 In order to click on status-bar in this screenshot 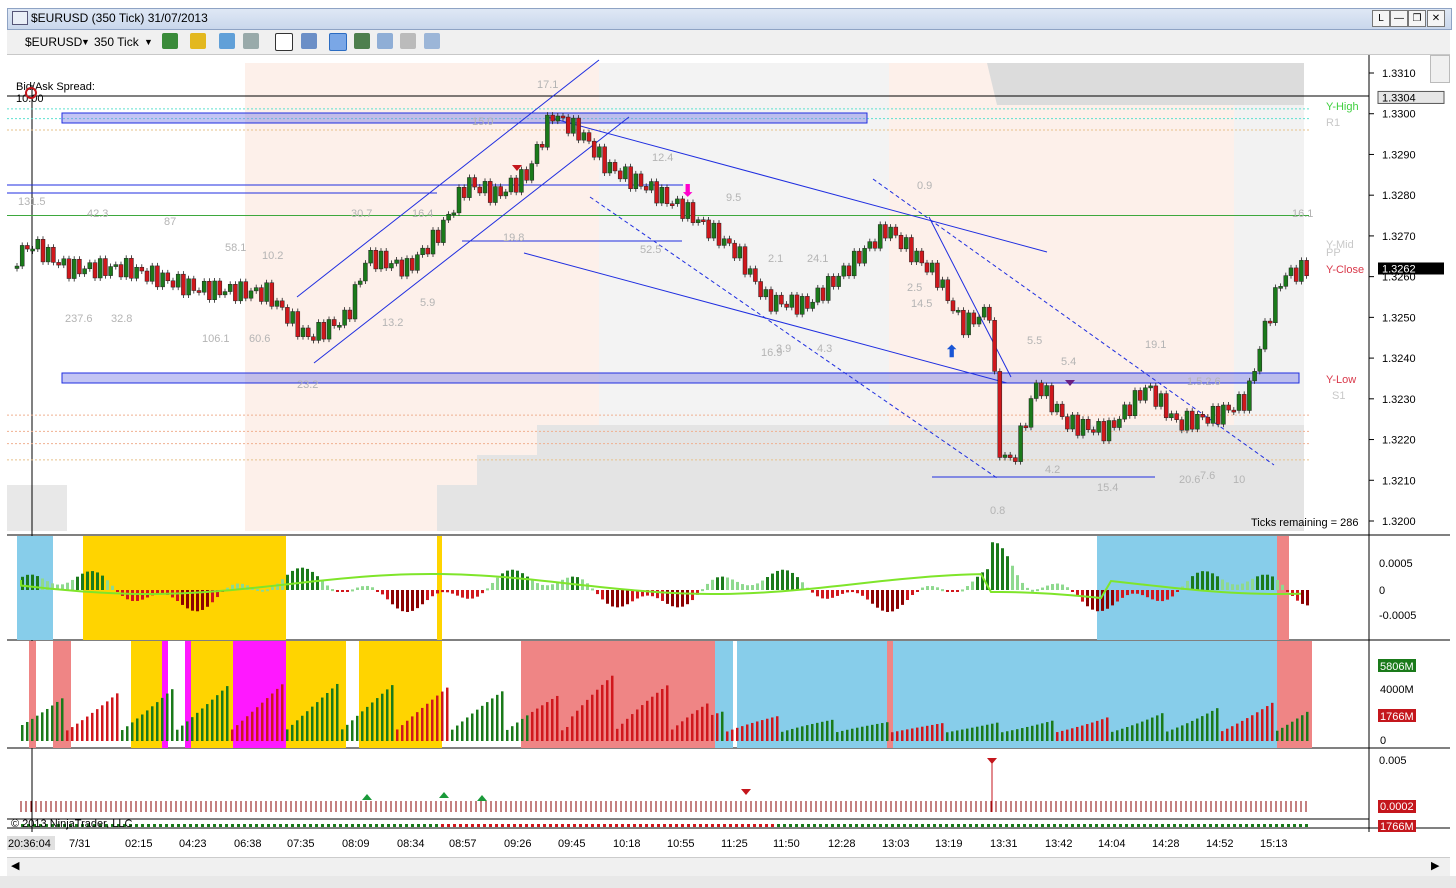, I will do `click(728, 882)`.